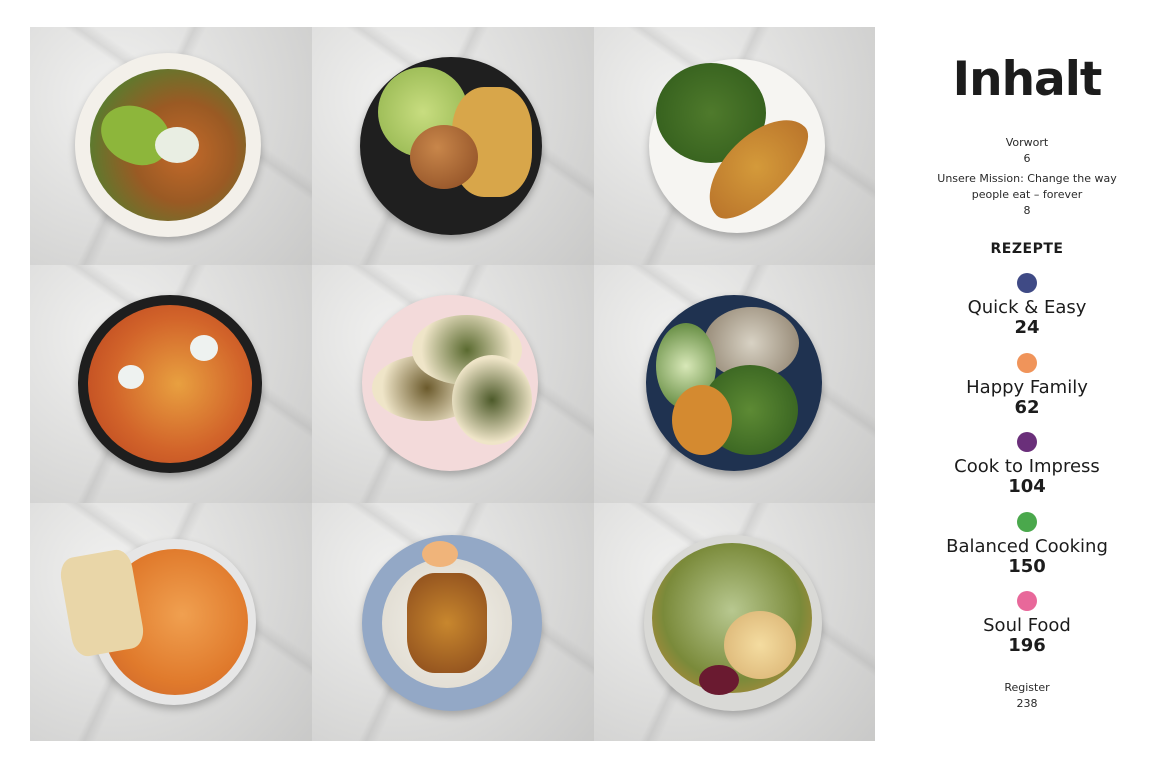 The image size is (1174, 768). Describe the element at coordinates (1027, 151) in the screenshot. I see `toc-entry-vorwort: Vorwort 6` at that location.